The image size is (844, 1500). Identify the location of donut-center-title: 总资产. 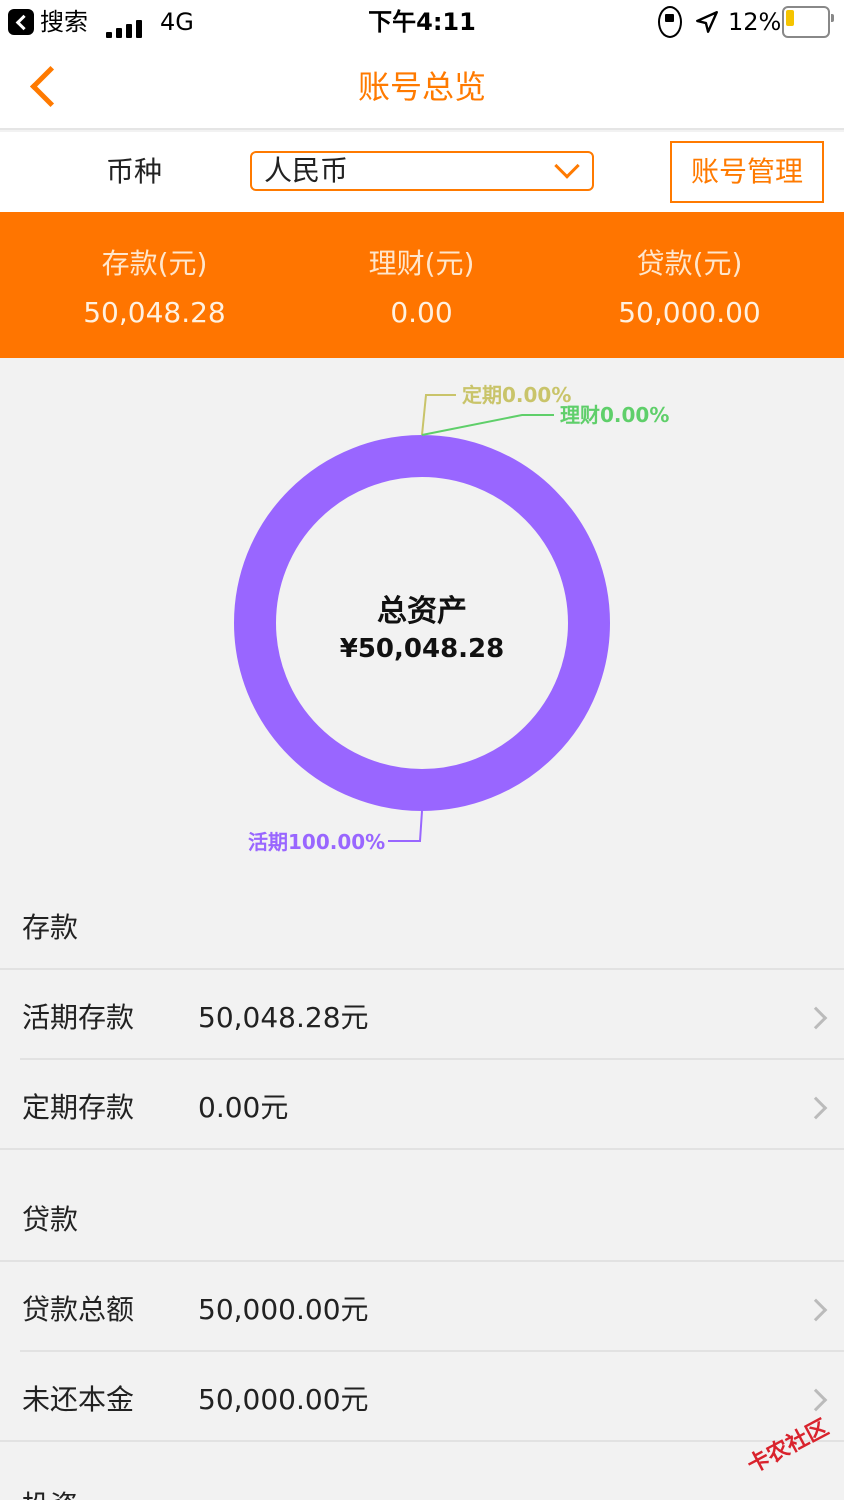
(422, 611).